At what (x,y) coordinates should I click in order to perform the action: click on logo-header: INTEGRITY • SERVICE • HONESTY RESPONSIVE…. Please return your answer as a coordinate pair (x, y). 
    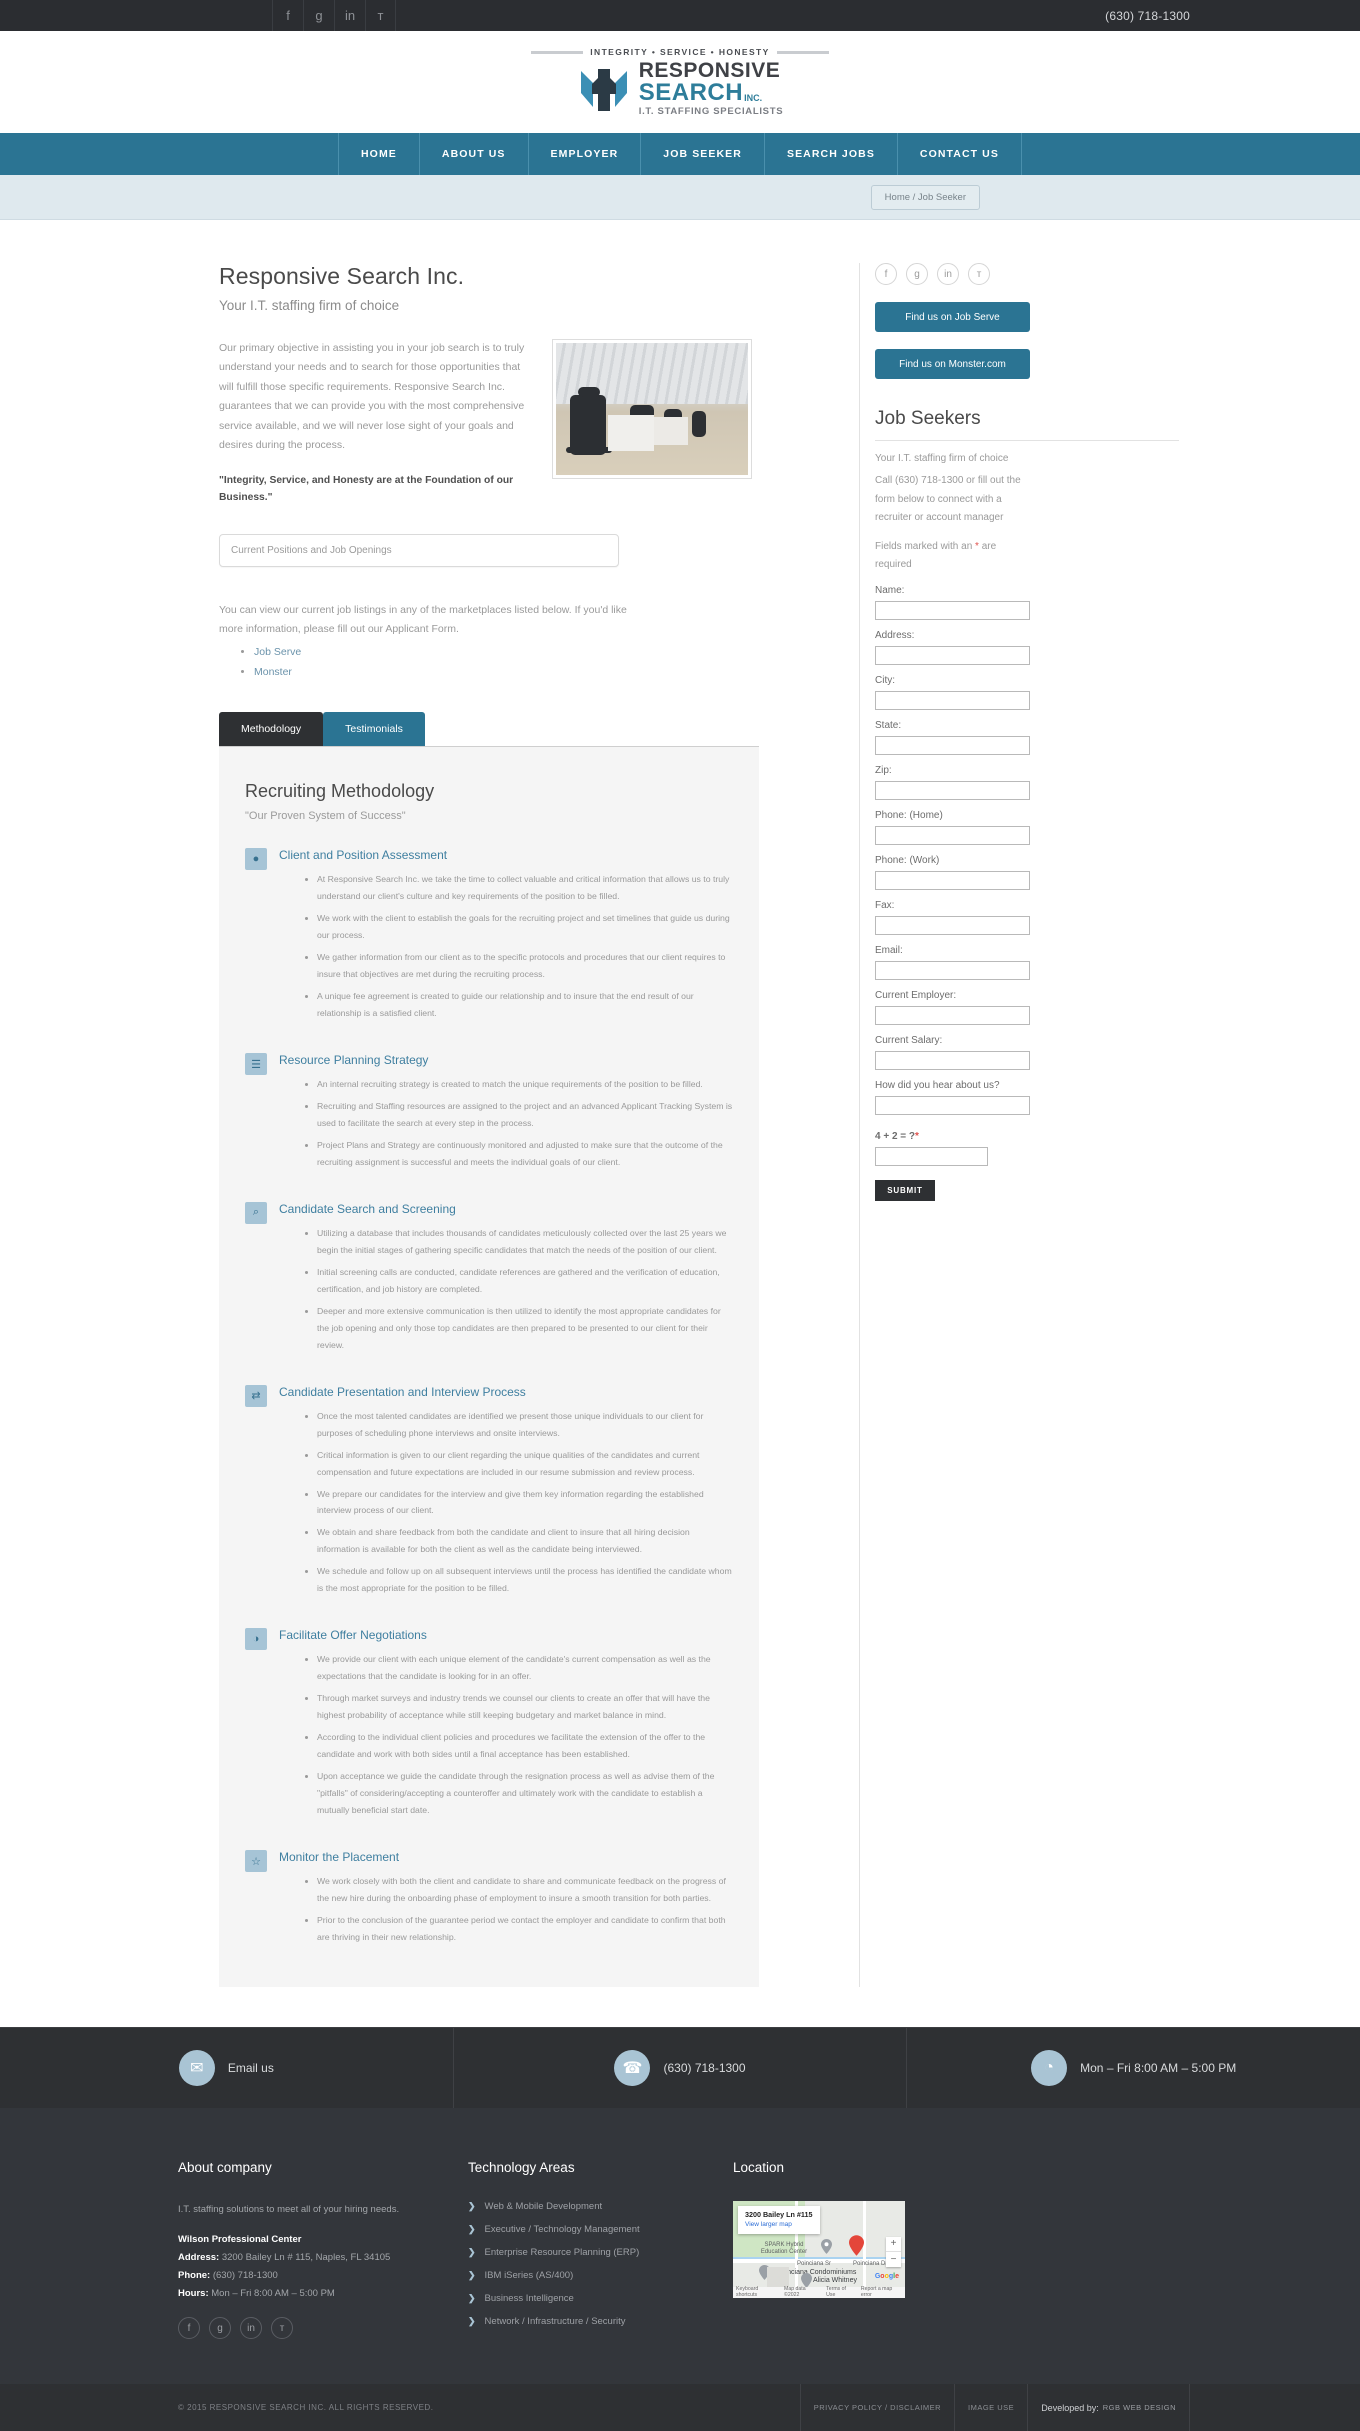
    Looking at the image, I should click on (680, 82).